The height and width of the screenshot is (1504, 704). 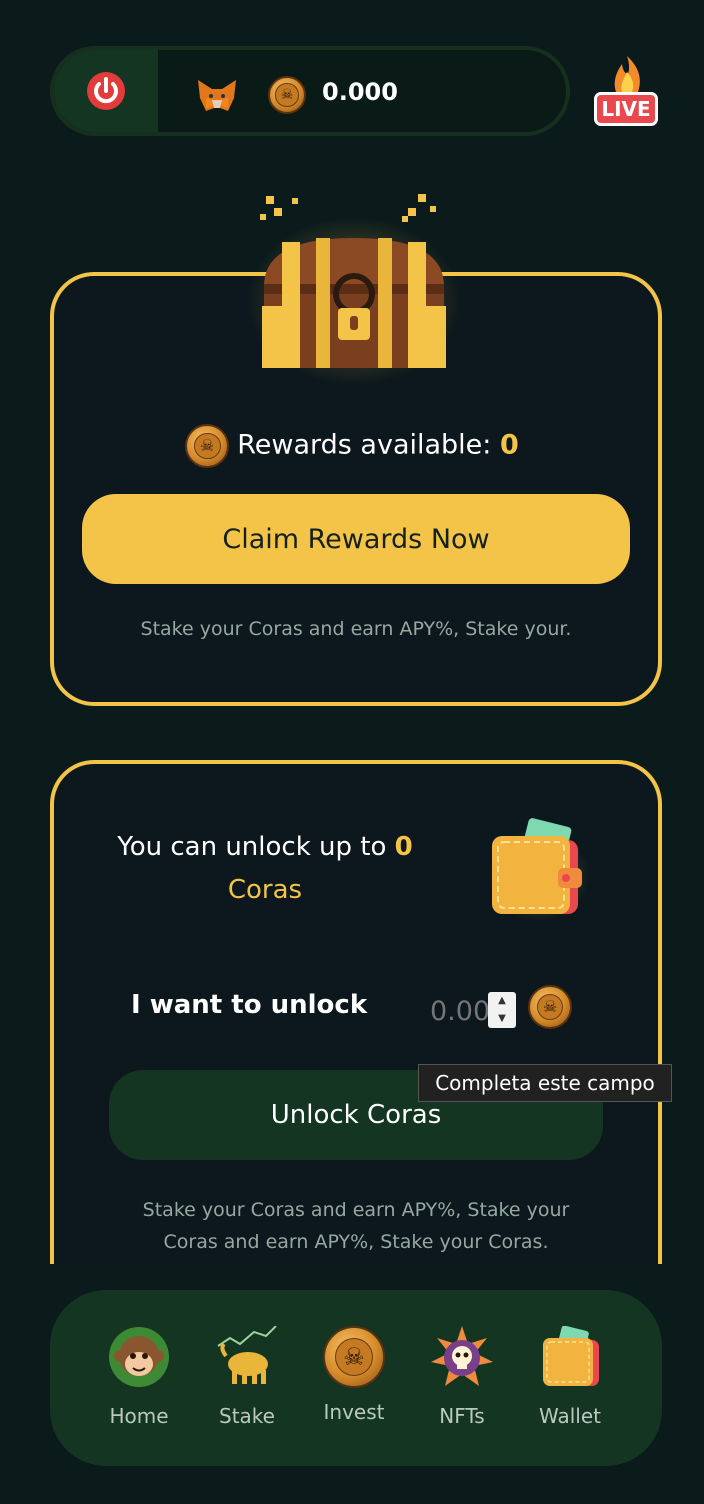 I want to click on nav-label-wallet: Wallet, so click(x=569, y=1416).